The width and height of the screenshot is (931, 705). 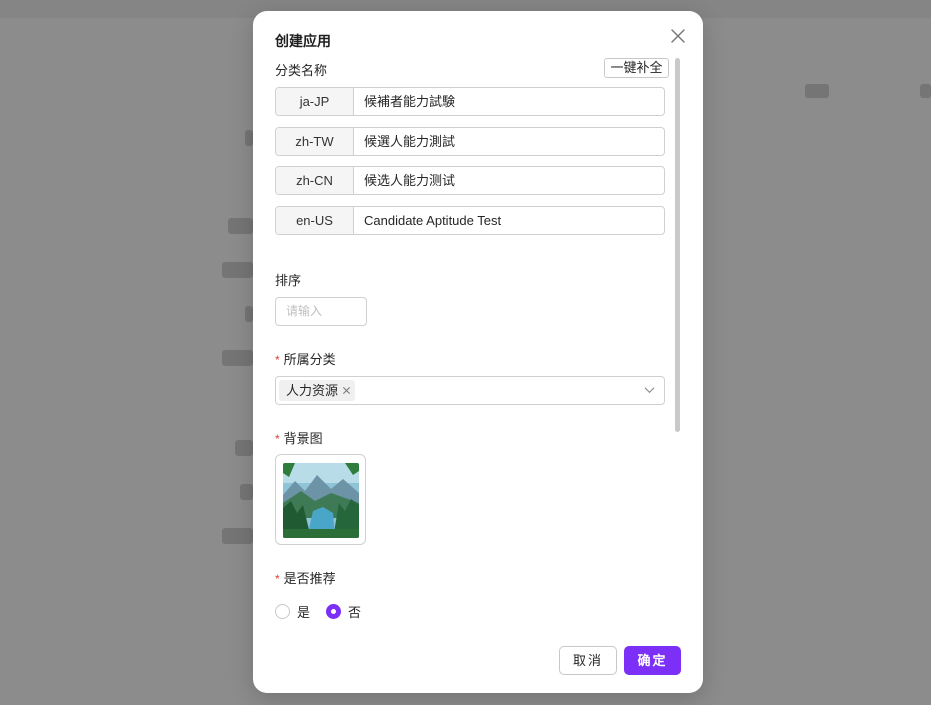 I want to click on background-thumbnail, so click(x=321, y=500).